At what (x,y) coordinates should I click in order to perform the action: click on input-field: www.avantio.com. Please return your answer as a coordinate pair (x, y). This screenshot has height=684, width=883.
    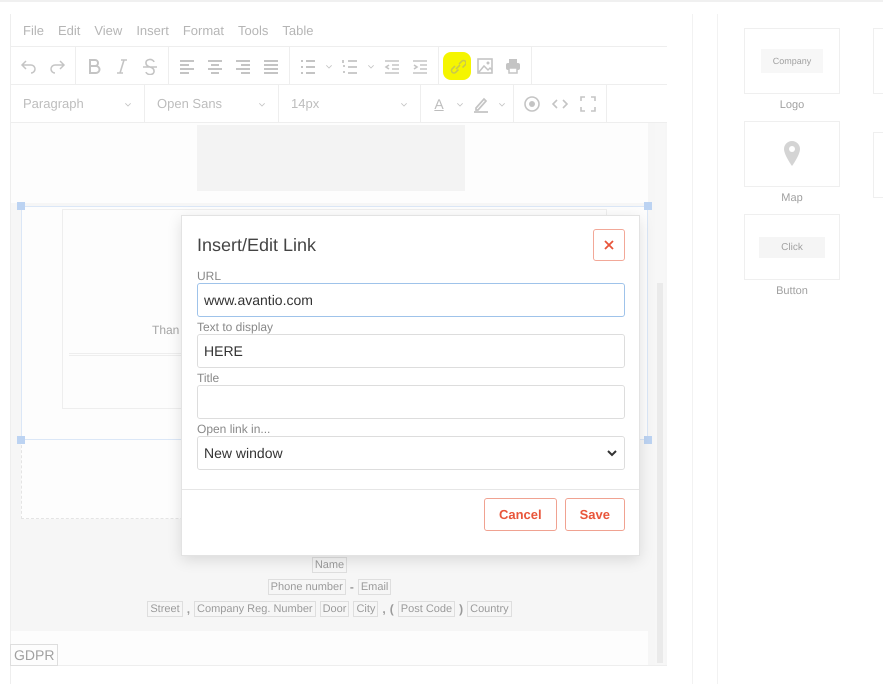
    Looking at the image, I should click on (411, 300).